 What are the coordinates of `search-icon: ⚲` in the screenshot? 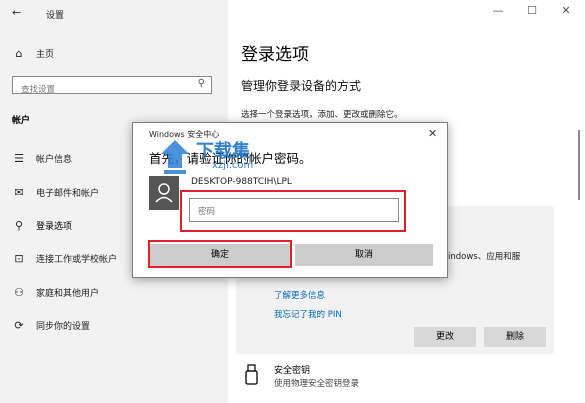 It's located at (201, 83).